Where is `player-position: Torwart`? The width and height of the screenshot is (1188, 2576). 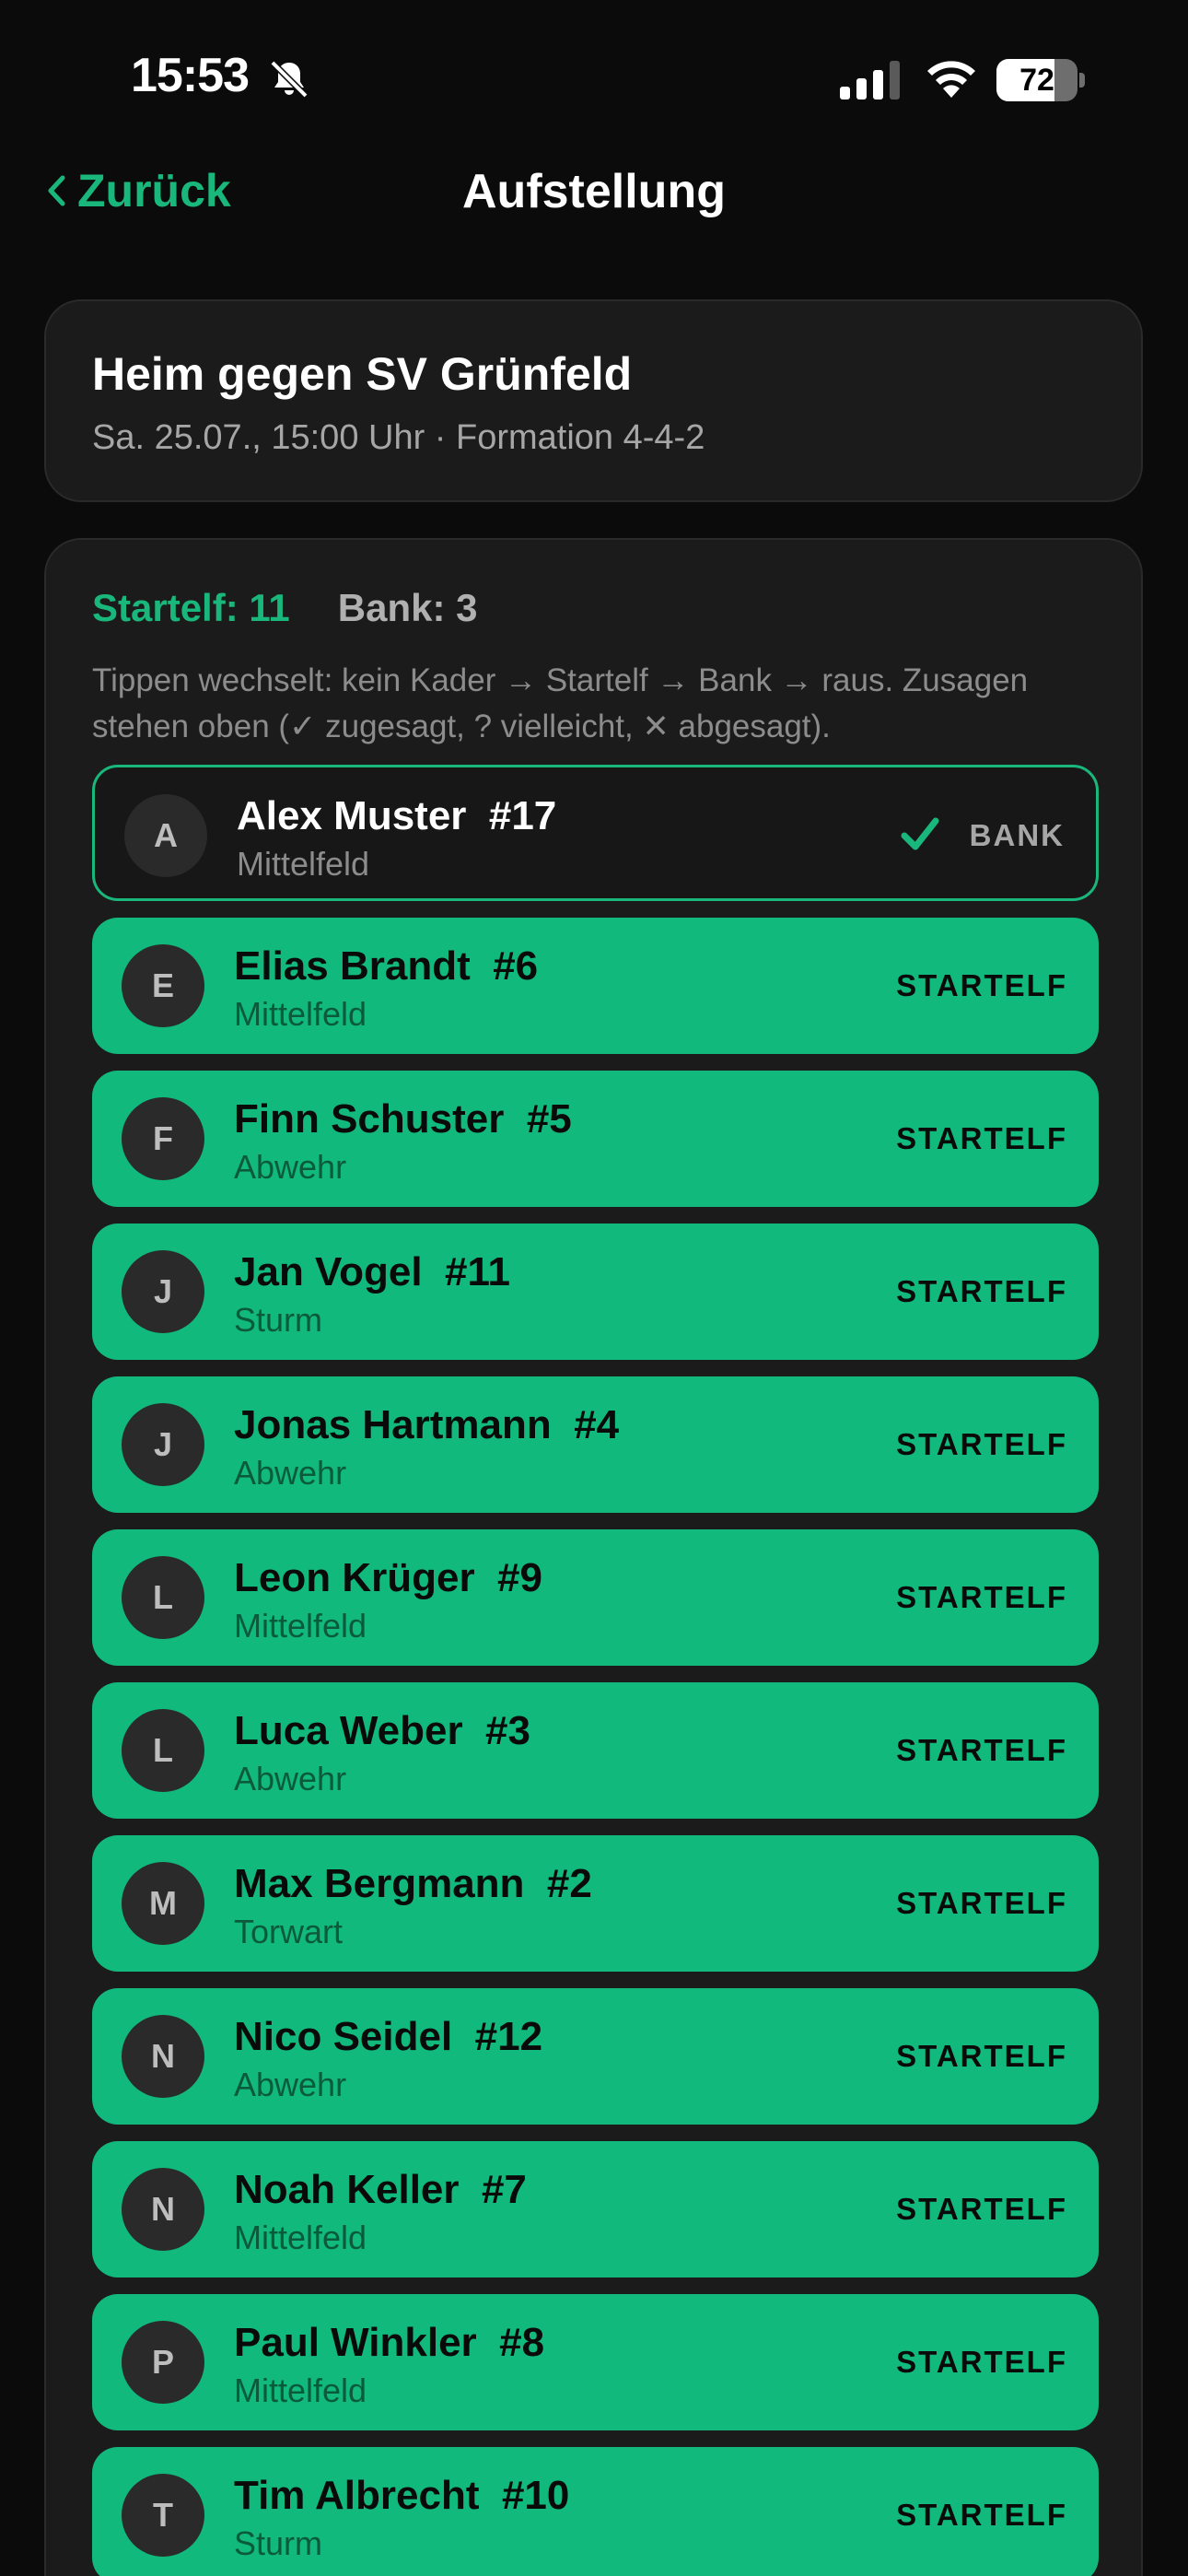
player-position: Torwart is located at coordinates (289, 1931).